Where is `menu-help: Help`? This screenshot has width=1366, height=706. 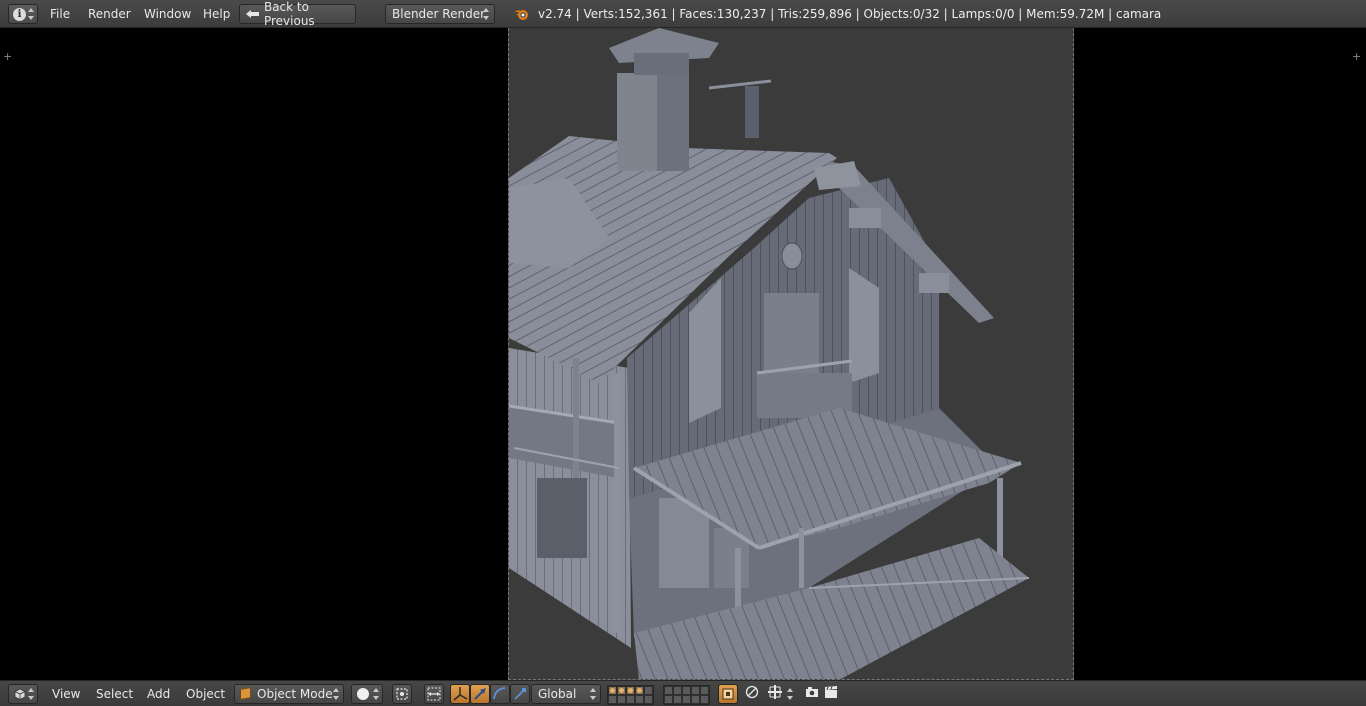
menu-help: Help is located at coordinates (216, 14).